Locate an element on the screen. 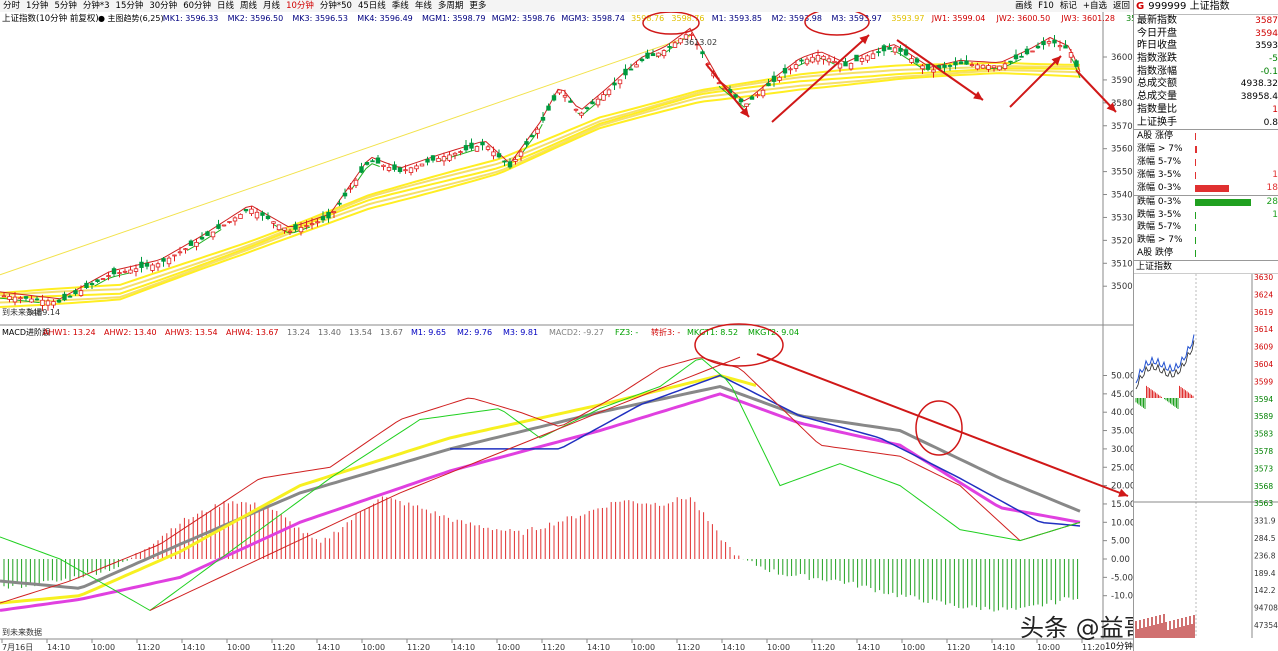  quote-value: 38958.4 is located at coordinates (1259, 97).